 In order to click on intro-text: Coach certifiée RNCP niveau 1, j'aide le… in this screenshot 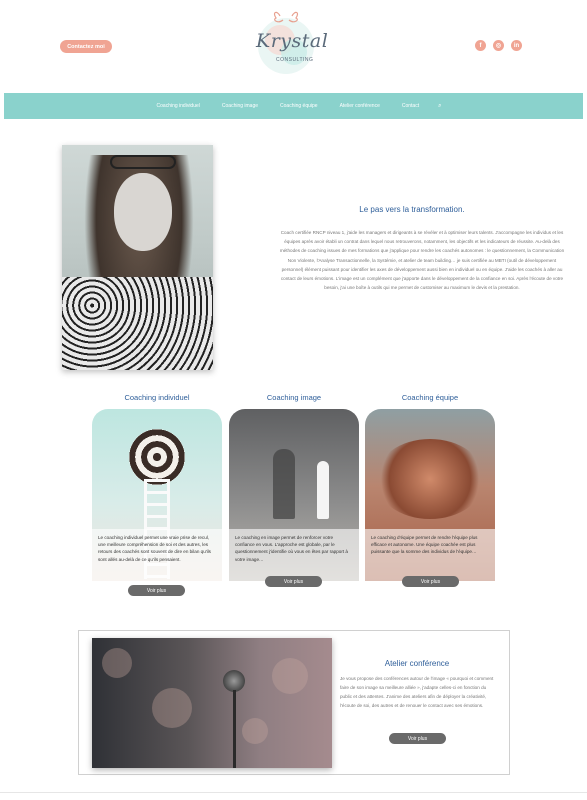, I will do `click(422, 260)`.